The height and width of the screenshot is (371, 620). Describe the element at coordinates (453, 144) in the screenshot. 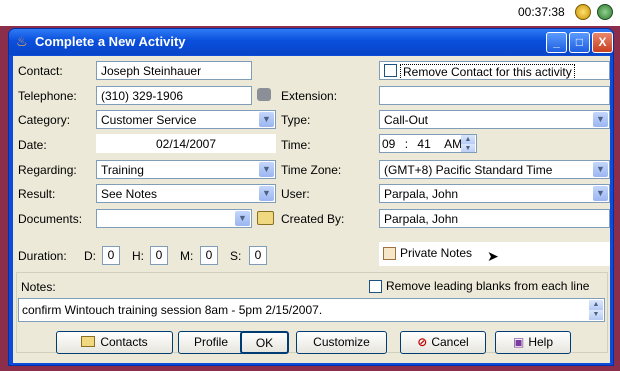

I see `time-ampm: AM` at that location.